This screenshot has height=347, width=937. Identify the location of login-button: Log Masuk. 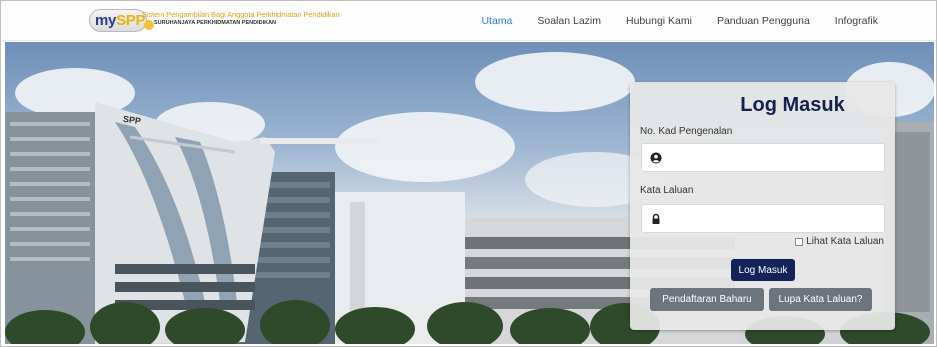
(763, 270).